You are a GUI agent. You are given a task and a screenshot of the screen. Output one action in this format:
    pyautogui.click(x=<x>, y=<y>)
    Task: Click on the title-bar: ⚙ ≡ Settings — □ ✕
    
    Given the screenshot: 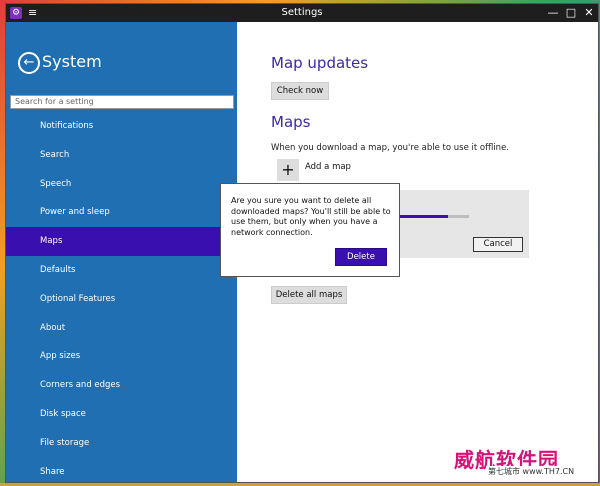 What is the action you would take?
    pyautogui.click(x=302, y=13)
    